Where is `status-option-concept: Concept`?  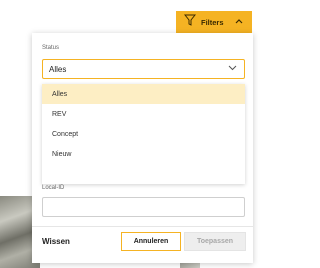
status-option-concept: Concept is located at coordinates (143, 134).